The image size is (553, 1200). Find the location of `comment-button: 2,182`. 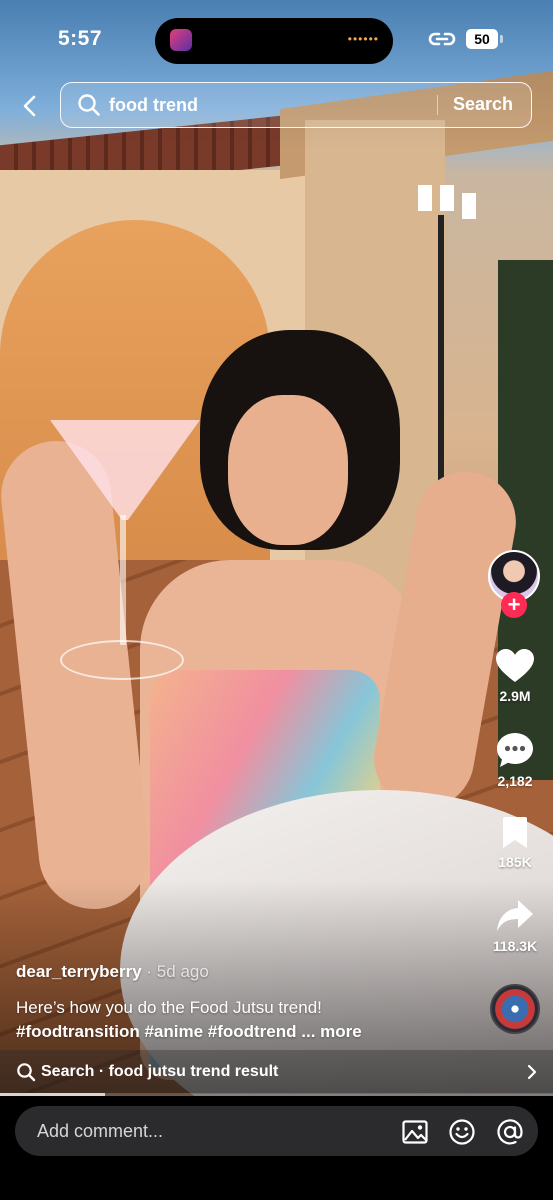

comment-button: 2,182 is located at coordinates (515, 760).